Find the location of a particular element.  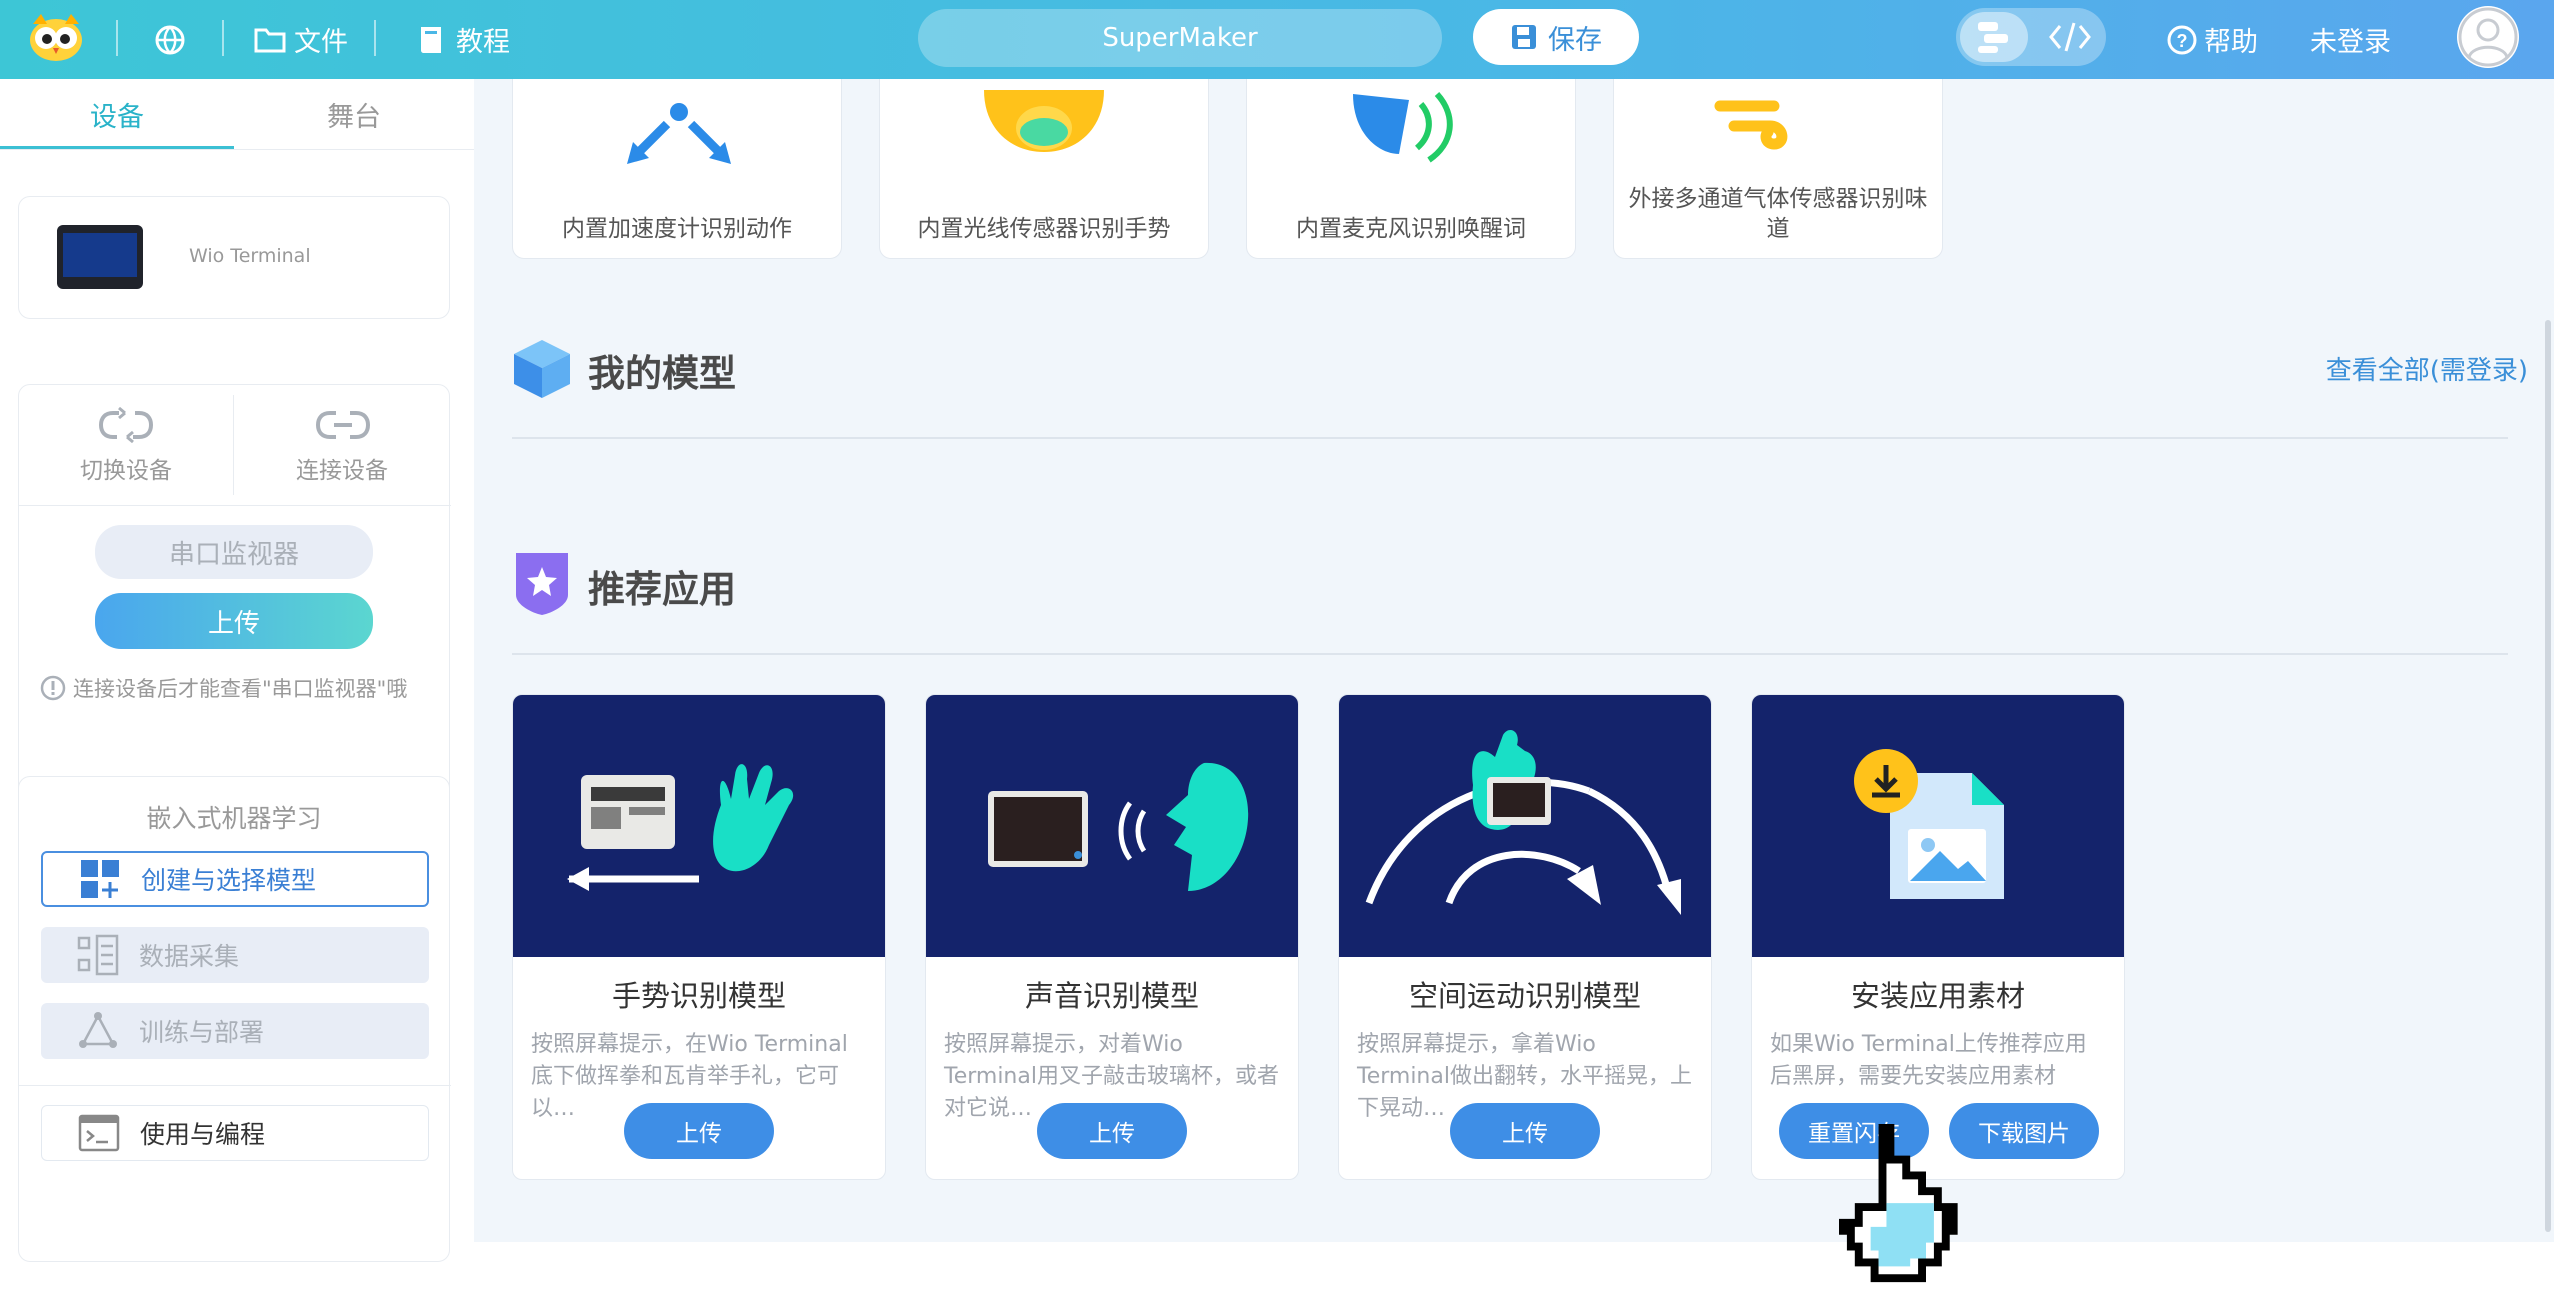

owl-logo-icon is located at coordinates (56, 37).